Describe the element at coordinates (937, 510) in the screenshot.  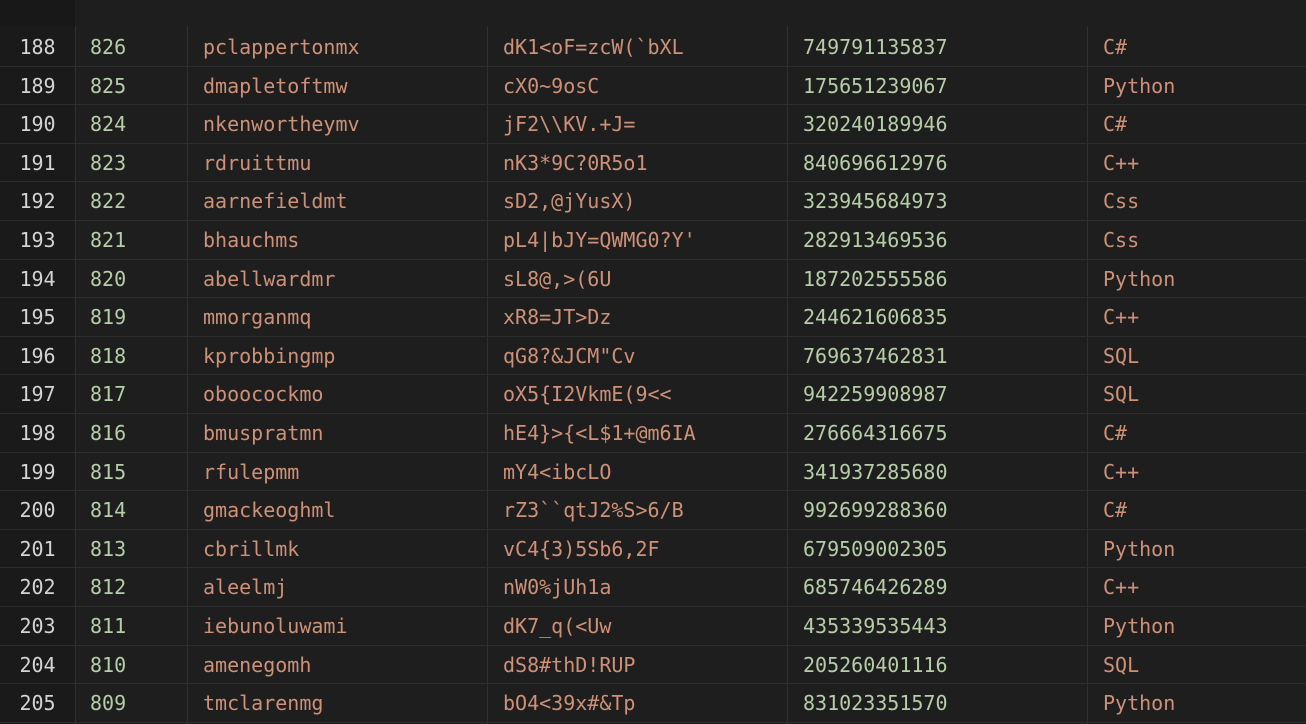
I see `cell-number: 992699288360` at that location.